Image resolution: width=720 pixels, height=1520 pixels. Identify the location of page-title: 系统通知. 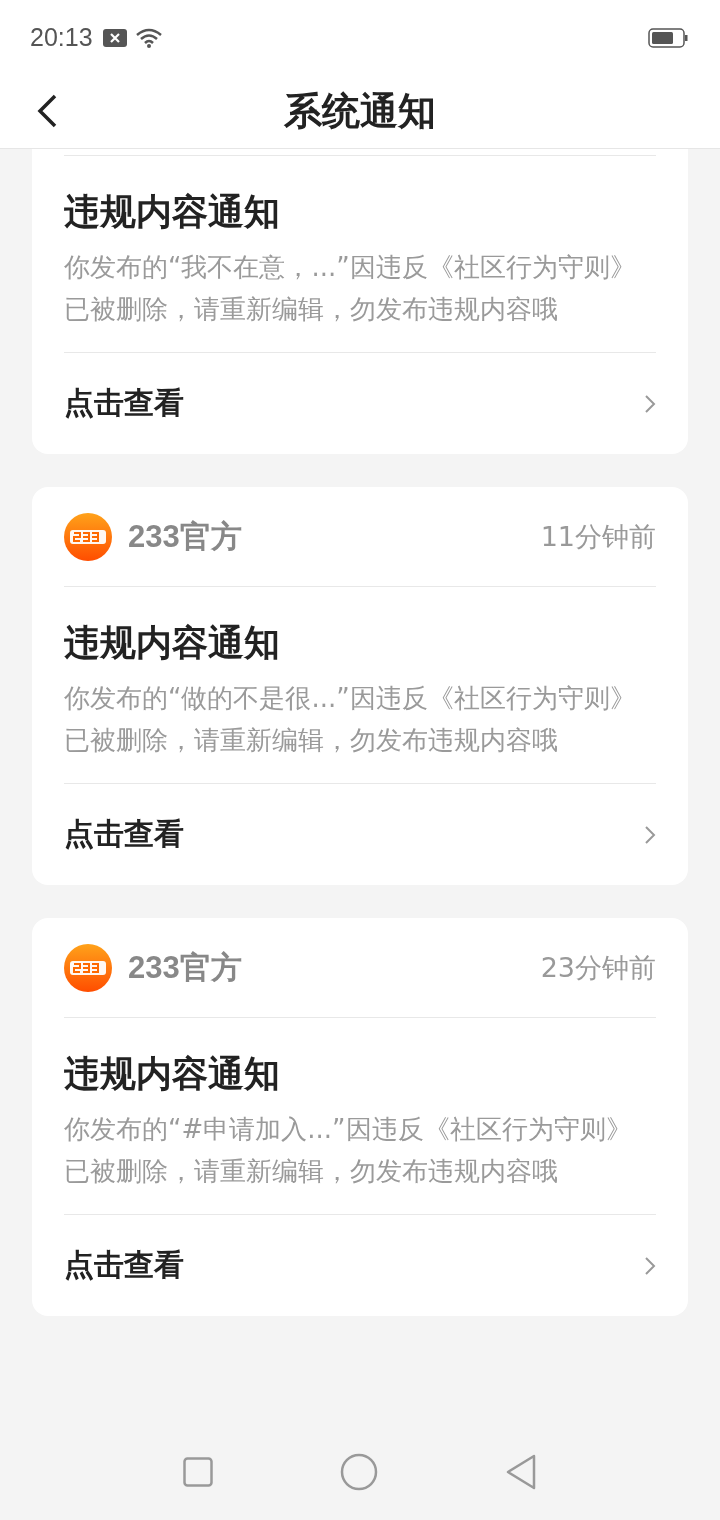
(360, 111).